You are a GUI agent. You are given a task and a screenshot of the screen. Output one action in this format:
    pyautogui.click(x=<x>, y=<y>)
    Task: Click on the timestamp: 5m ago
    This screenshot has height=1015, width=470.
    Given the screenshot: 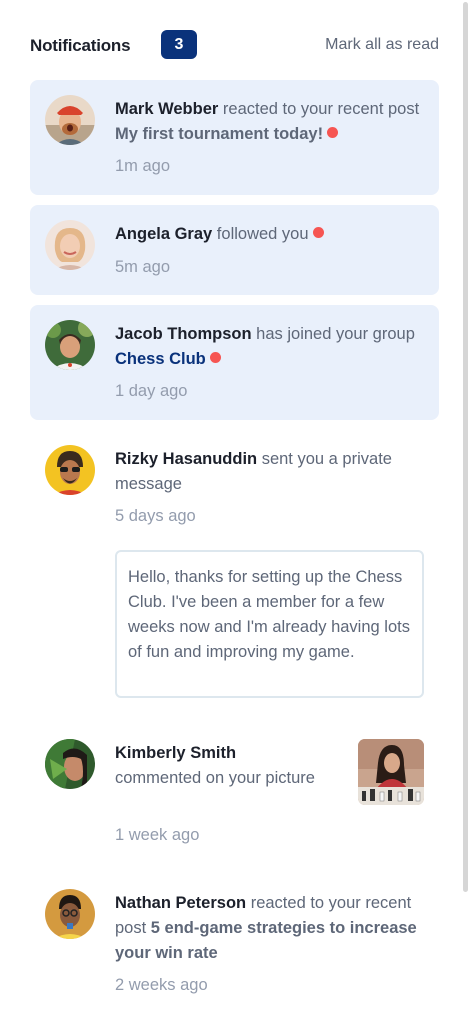 What is the action you would take?
    pyautogui.click(x=143, y=267)
    